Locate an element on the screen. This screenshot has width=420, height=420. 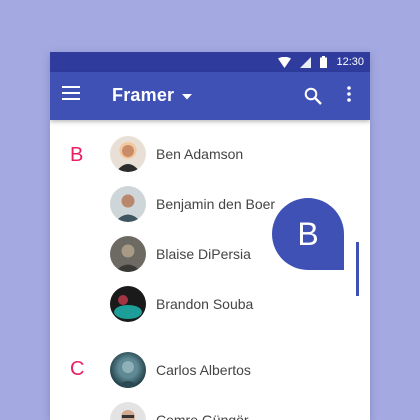
menu-icon is located at coordinates (71, 95).